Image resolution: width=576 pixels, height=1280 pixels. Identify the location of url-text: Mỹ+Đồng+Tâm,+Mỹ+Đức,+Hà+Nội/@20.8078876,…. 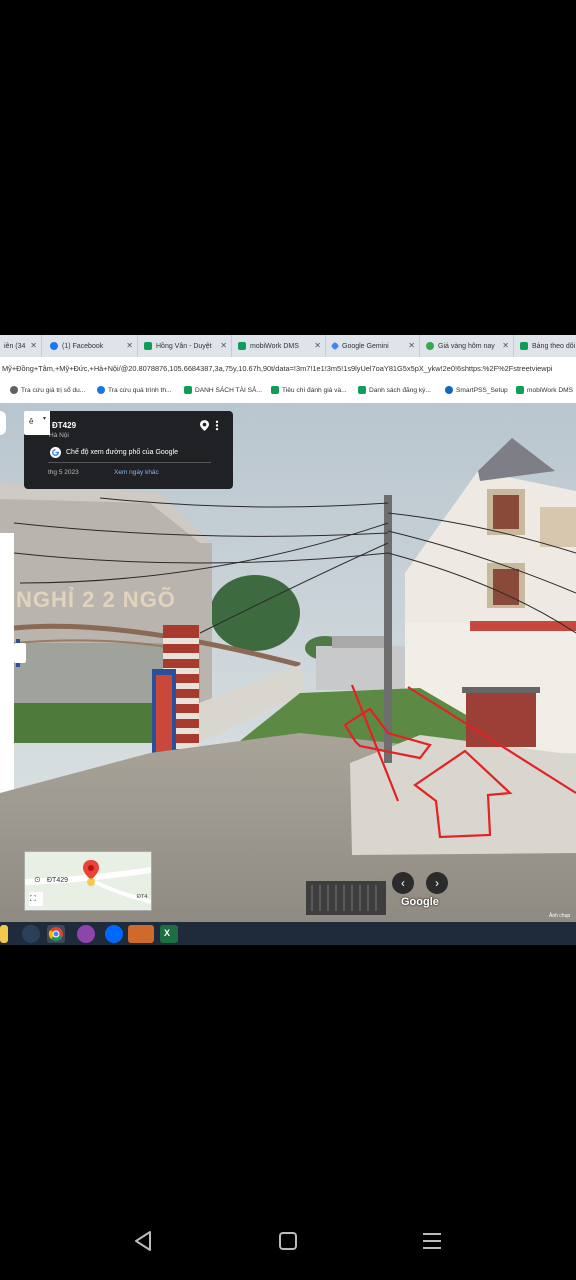
(289, 368).